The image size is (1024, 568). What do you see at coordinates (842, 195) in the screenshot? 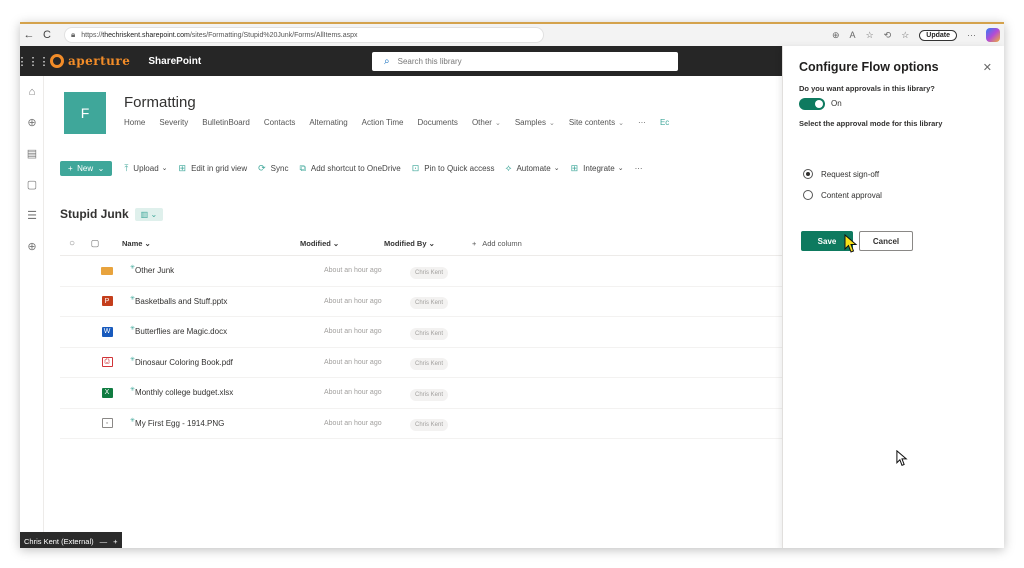
I see `radio-content-approval: Content approval` at bounding box center [842, 195].